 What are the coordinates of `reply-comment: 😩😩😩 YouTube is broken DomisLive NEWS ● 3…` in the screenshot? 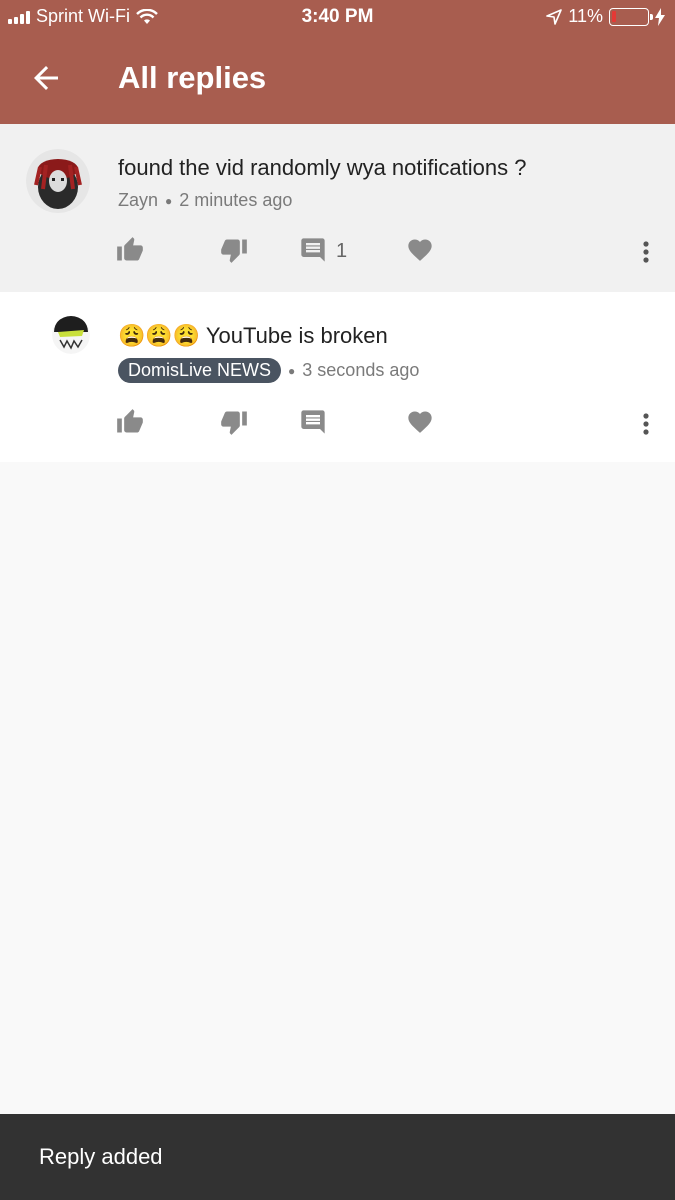 It's located at (337, 377).